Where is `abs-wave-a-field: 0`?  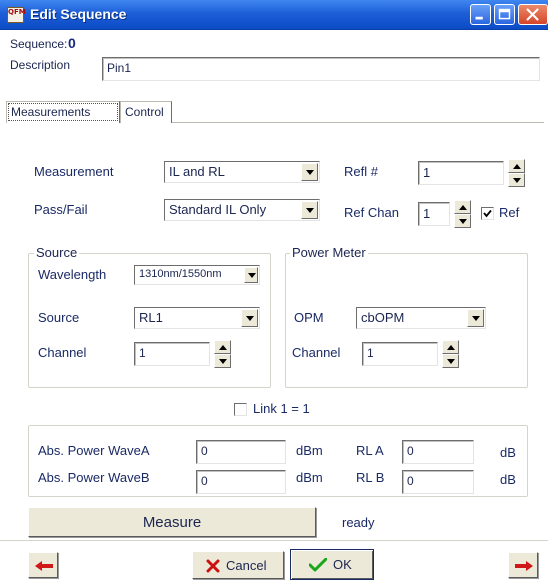 abs-wave-a-field: 0 is located at coordinates (241, 452).